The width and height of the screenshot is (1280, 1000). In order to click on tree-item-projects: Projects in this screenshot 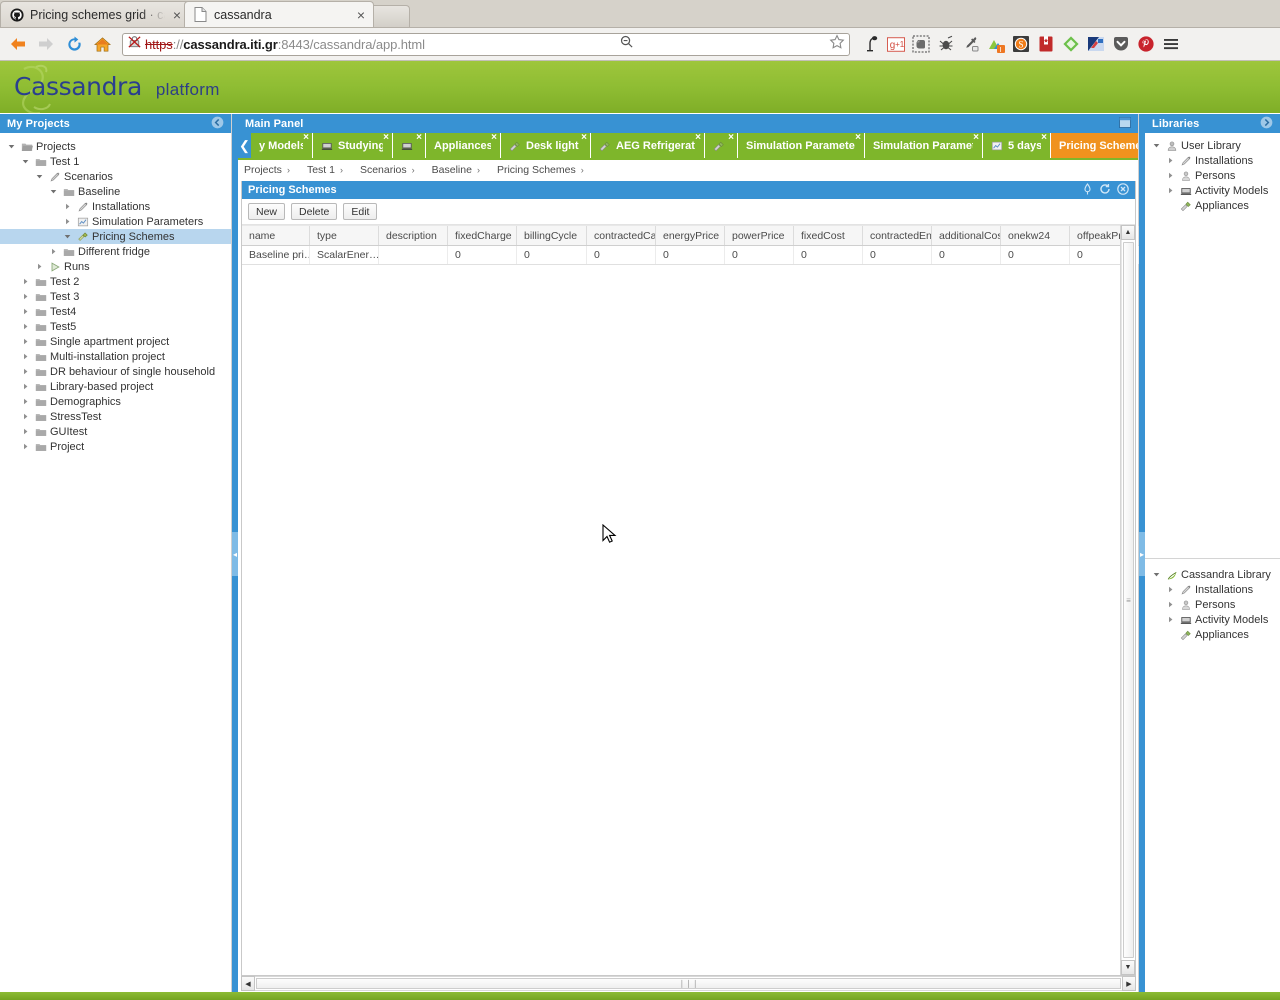, I will do `click(115, 146)`.